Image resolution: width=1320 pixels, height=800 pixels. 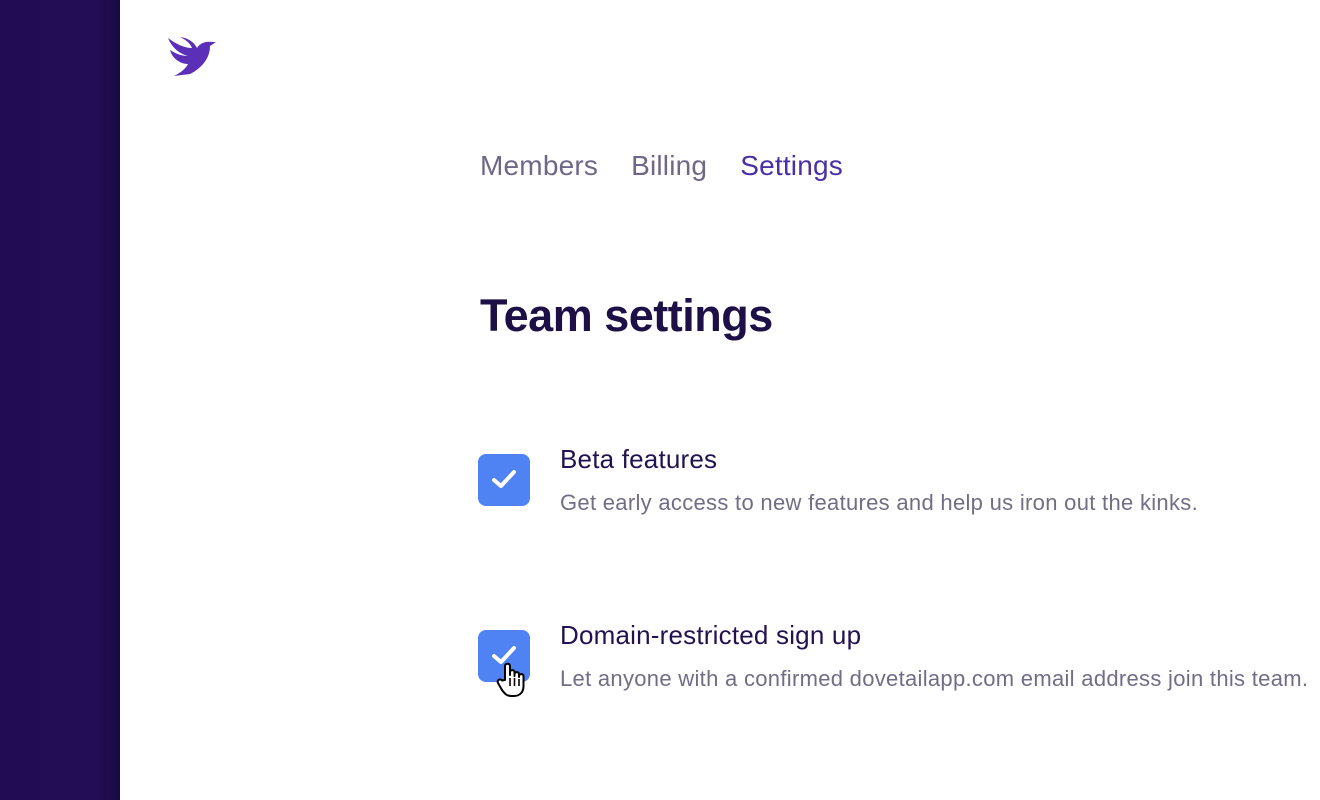 I want to click on sidebar, so click(x=60, y=400).